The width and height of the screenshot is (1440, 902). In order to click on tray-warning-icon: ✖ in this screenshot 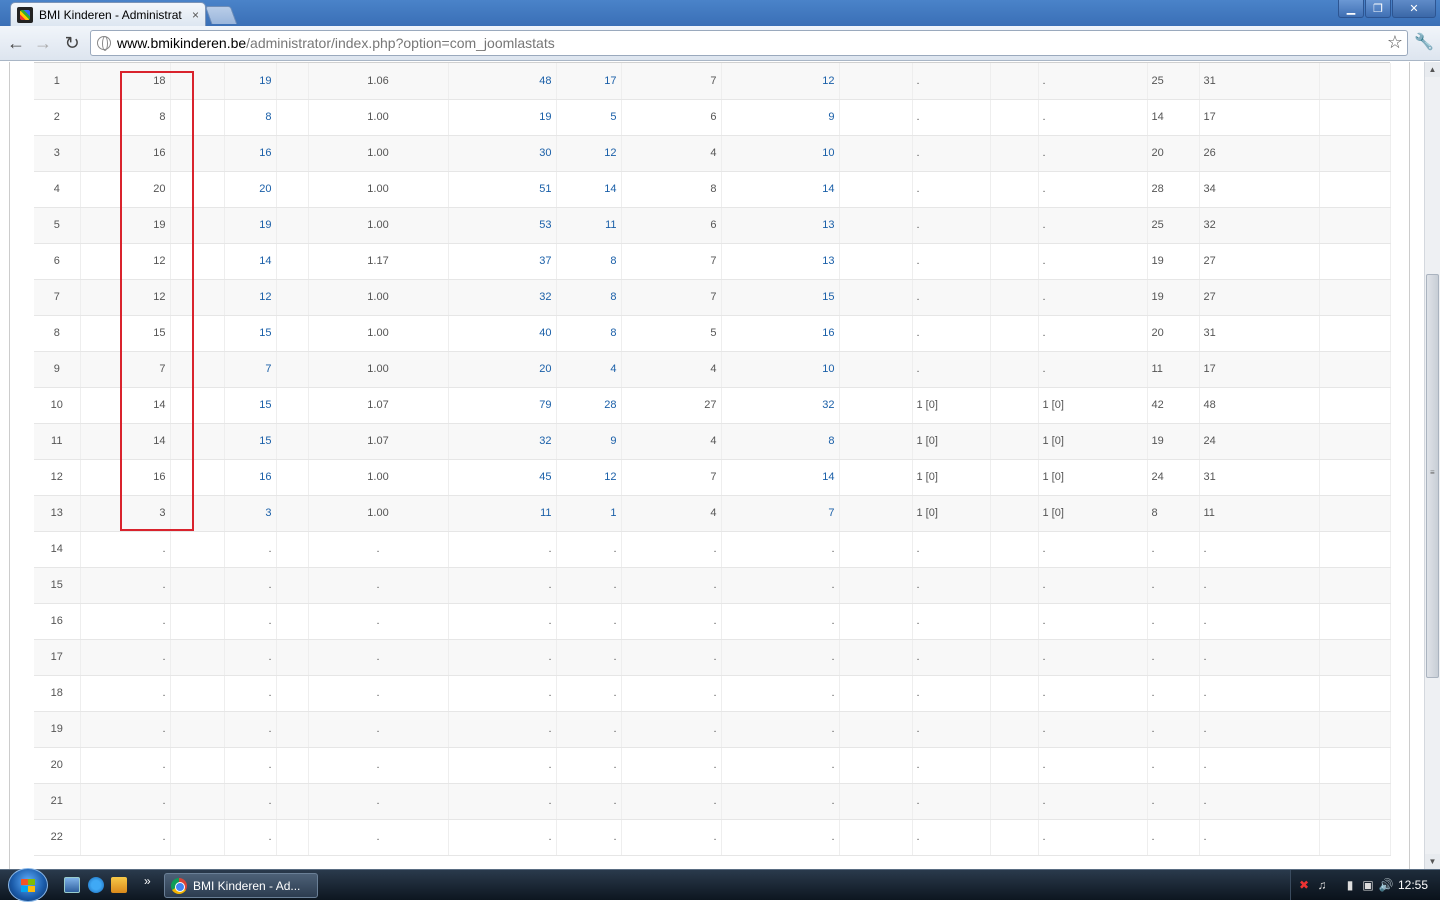, I will do `click(1304, 885)`.